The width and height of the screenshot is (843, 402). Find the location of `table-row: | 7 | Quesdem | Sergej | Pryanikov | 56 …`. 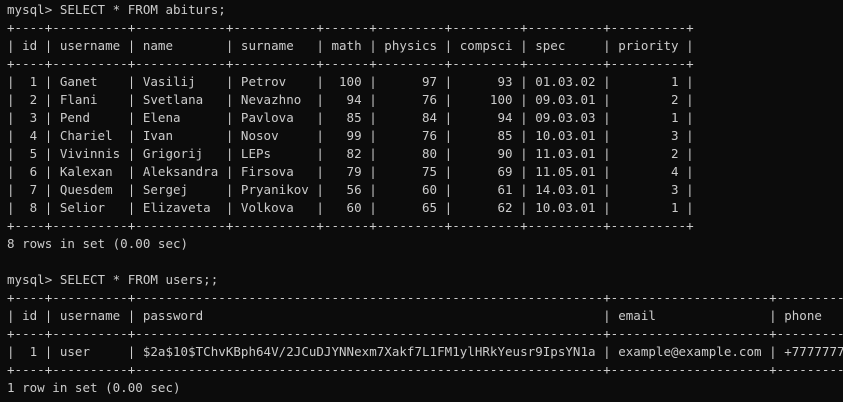

table-row: | 7 | Quesdem | Sergej | Pryanikov | 56 … is located at coordinates (350, 189).